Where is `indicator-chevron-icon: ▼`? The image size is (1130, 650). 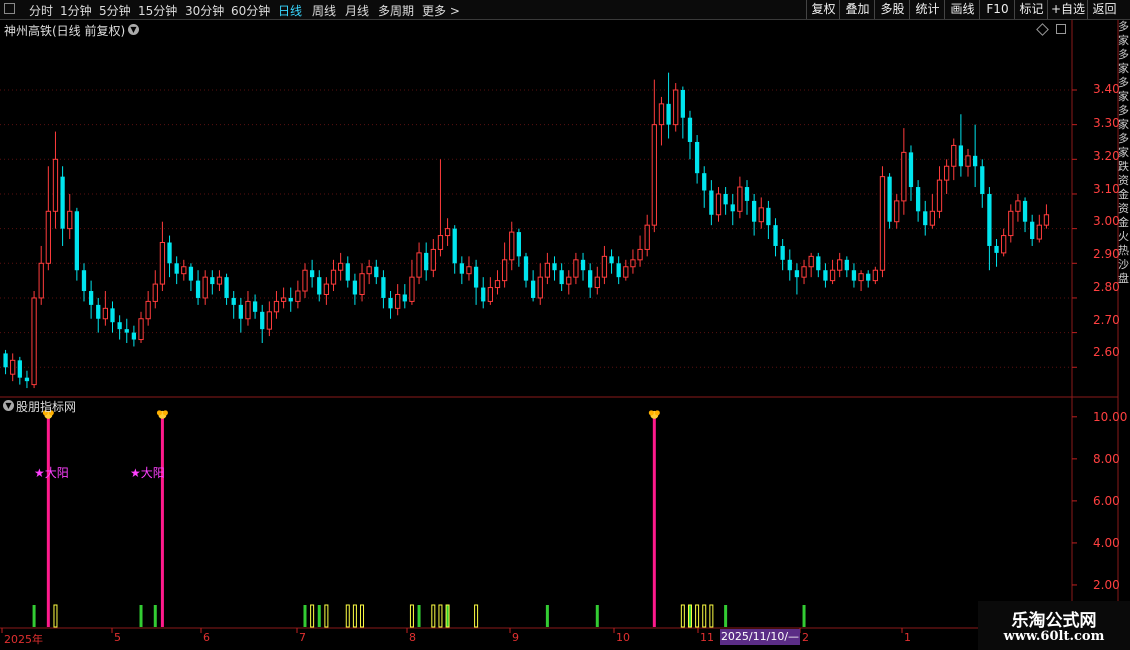 indicator-chevron-icon: ▼ is located at coordinates (8, 405).